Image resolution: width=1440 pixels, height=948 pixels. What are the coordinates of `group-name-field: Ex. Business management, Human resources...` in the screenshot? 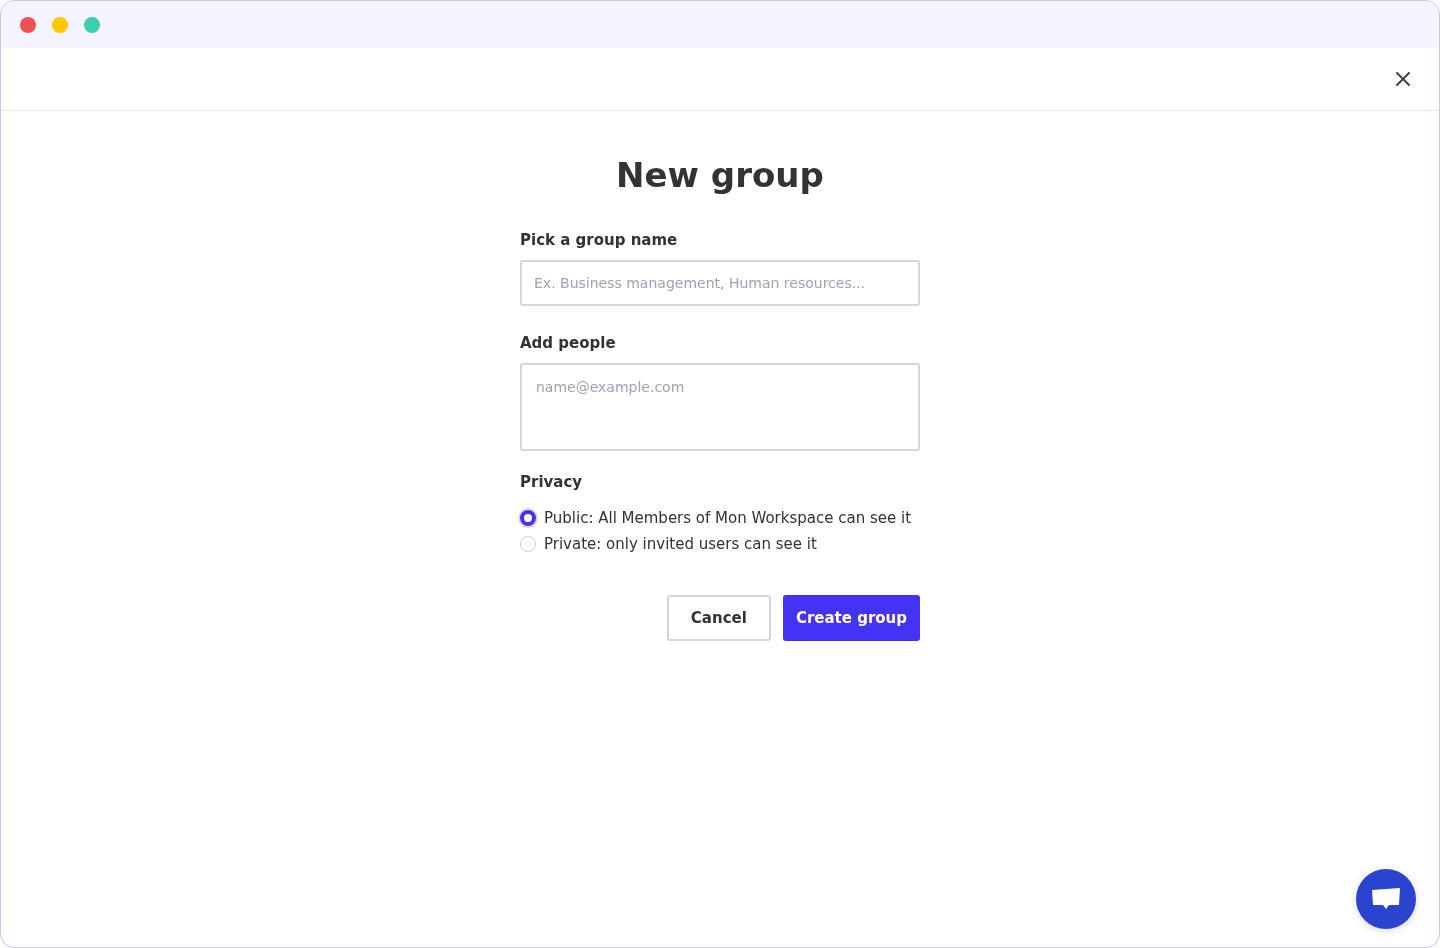 It's located at (720, 283).